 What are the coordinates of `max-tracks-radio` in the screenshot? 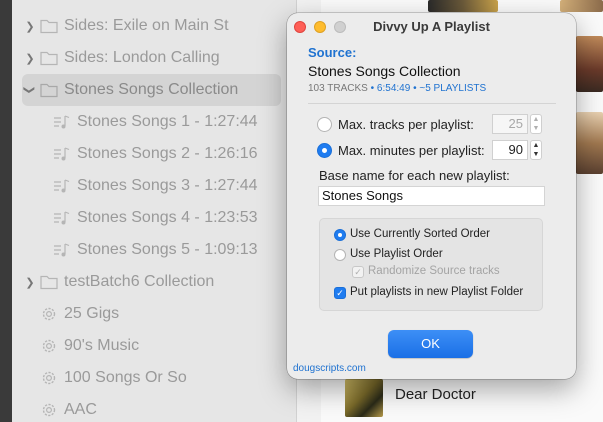 It's located at (324, 124).